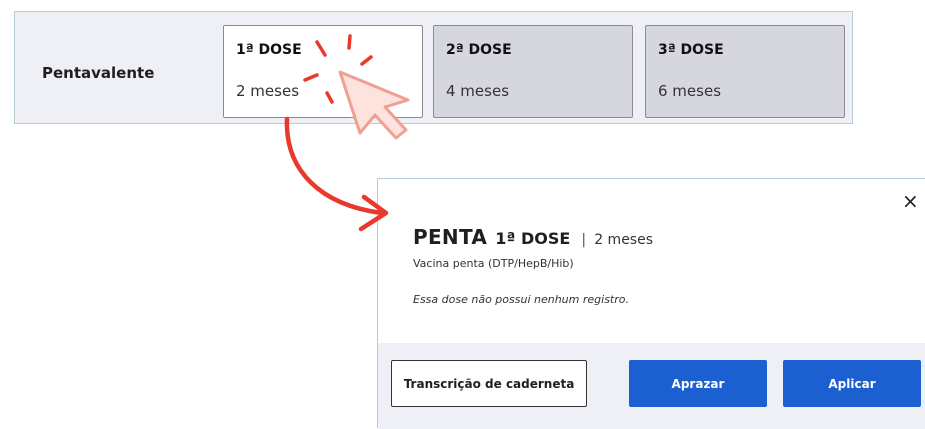 The image size is (925, 429). I want to click on annotation-overlay, so click(347, 133).